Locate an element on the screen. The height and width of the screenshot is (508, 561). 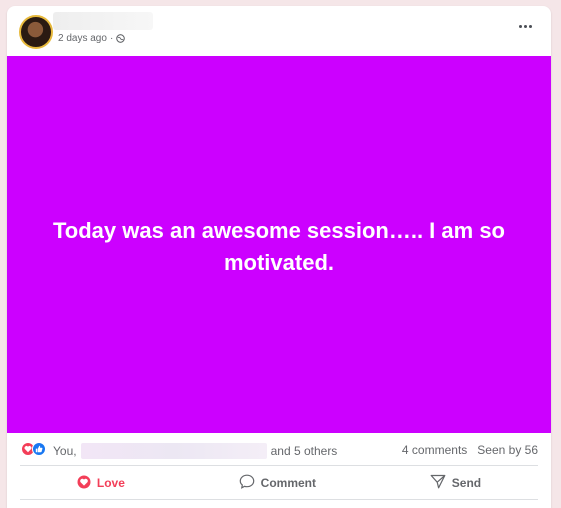
comment-label: Comment is located at coordinates (288, 483).